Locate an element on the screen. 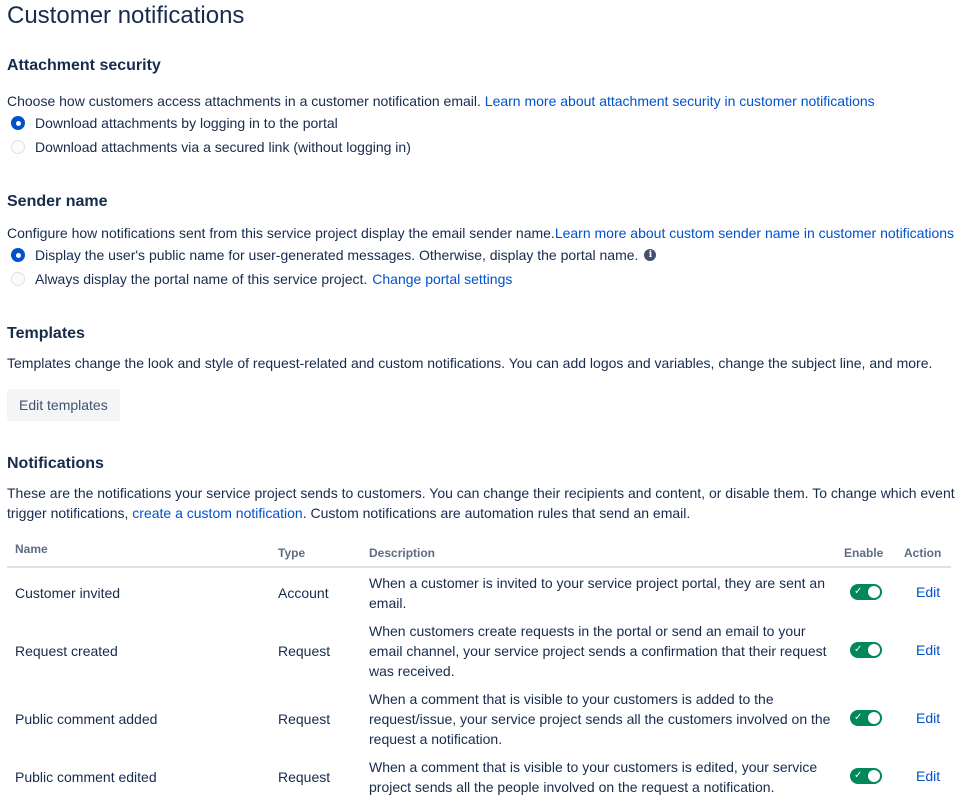  notification-name: Customer invited is located at coordinates (68, 593).